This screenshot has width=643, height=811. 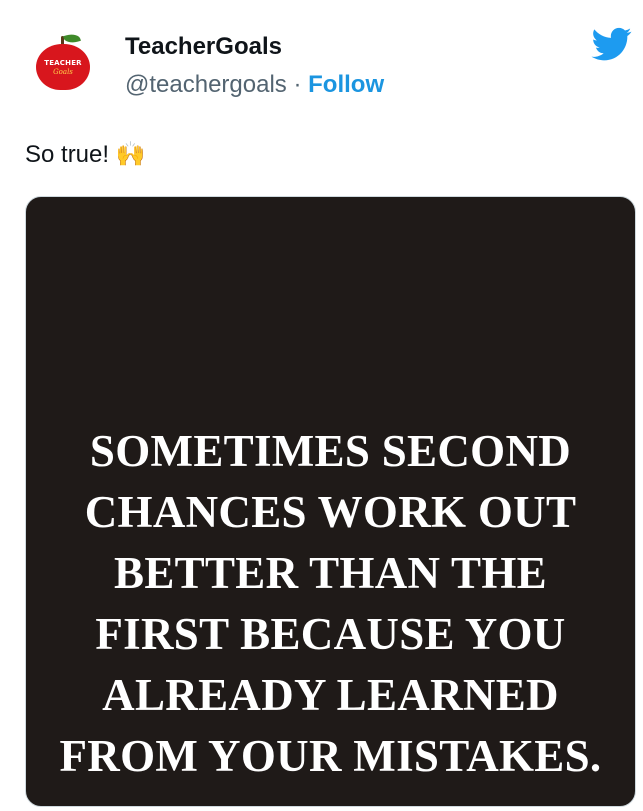 I want to click on apple-body: TEACHER Goals, so click(x=63, y=67).